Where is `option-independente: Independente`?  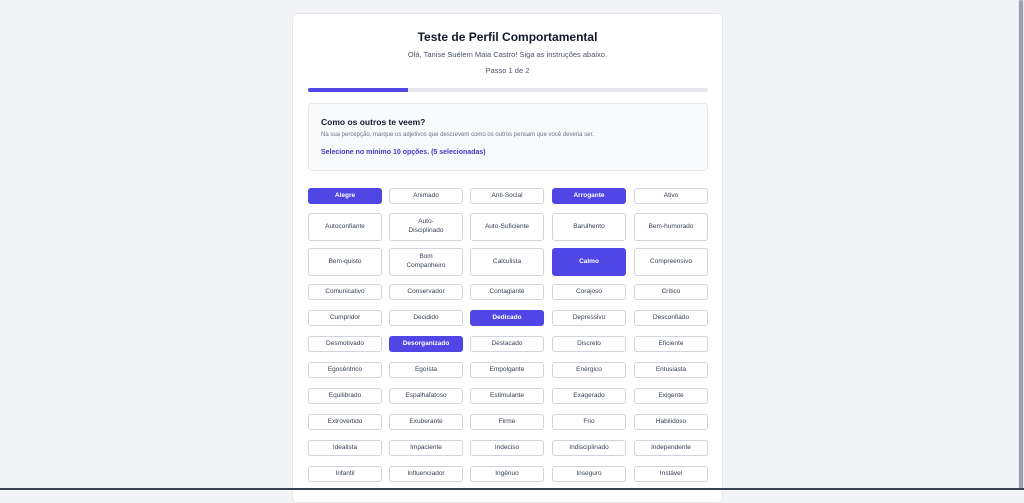 option-independente: Independente is located at coordinates (671, 448).